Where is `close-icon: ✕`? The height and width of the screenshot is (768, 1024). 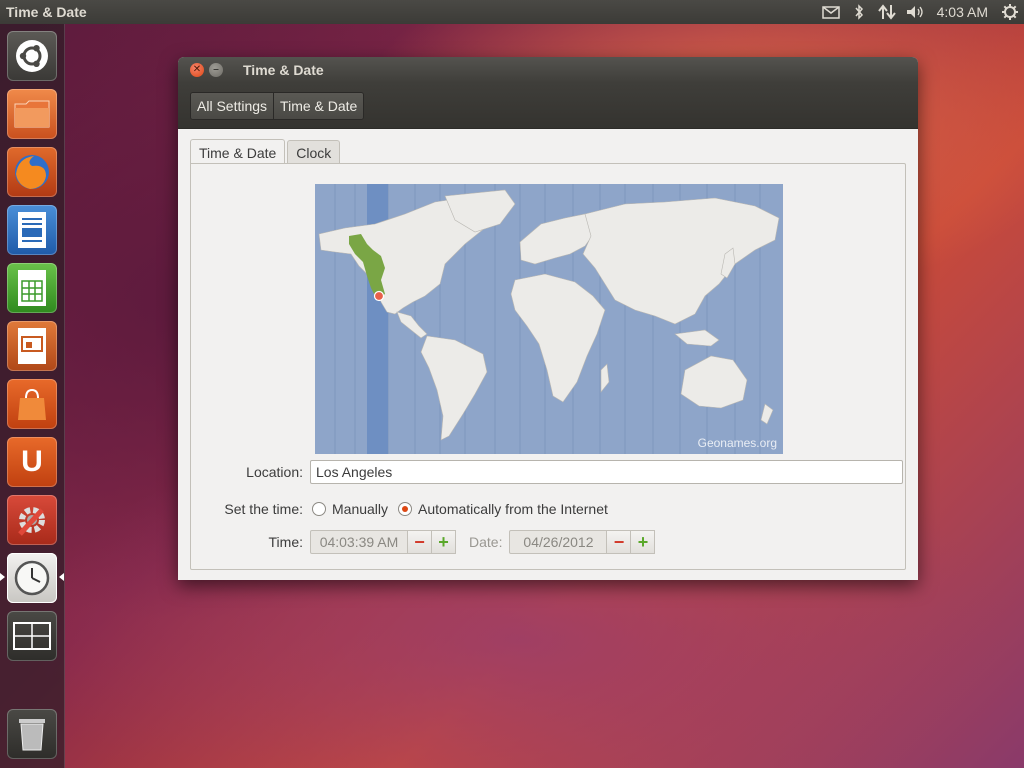
close-icon: ✕ is located at coordinates (197, 69).